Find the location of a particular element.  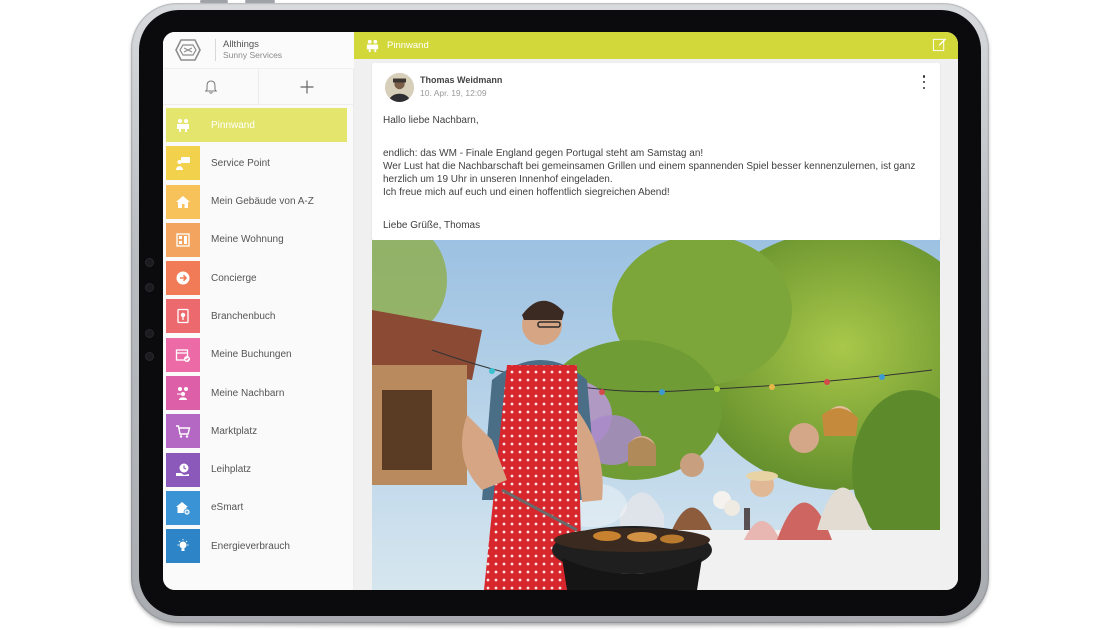

menu-item-leihplatz: Leihplatz is located at coordinates (258, 469).